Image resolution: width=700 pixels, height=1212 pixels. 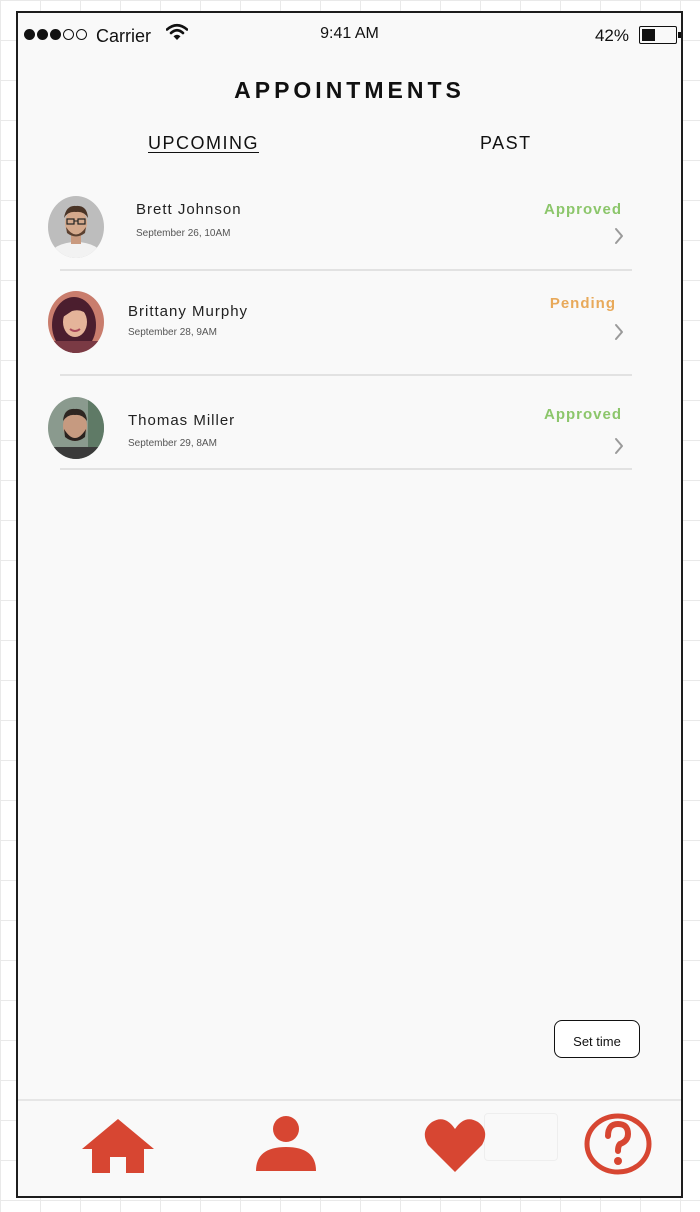 What do you see at coordinates (286, 1146) in the screenshot?
I see `person-icon` at bounding box center [286, 1146].